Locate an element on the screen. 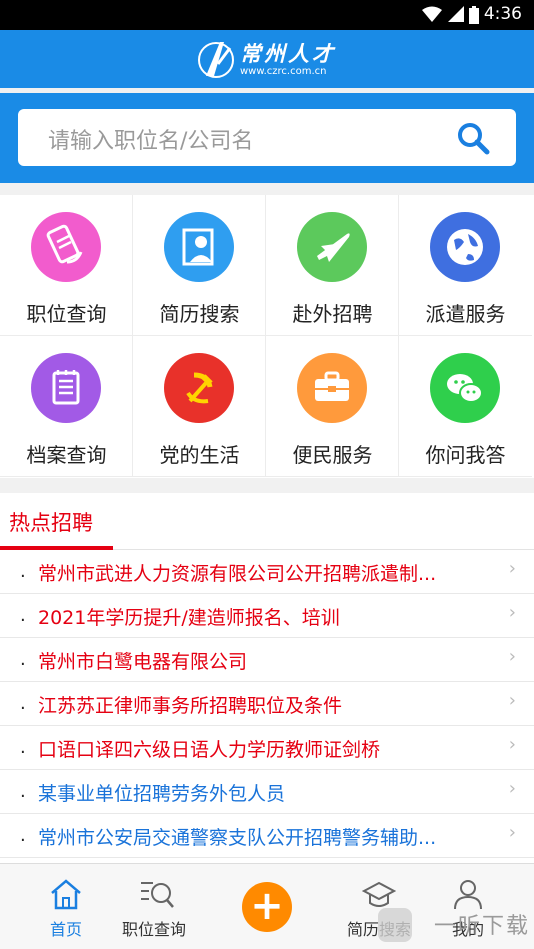 This screenshot has width=534, height=949. grid-item-label: 简历搜索 is located at coordinates (199, 314).